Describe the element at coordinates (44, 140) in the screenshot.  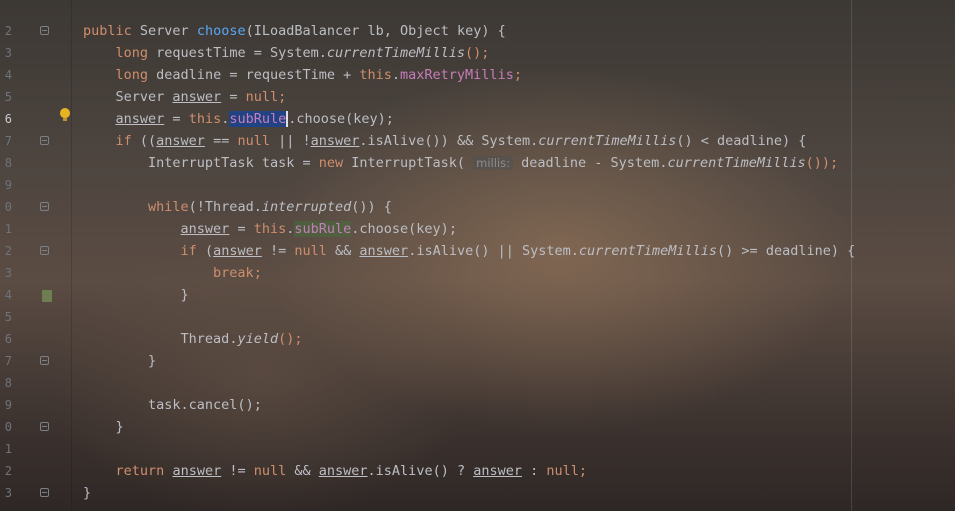
I see `fold-if-icon` at that location.